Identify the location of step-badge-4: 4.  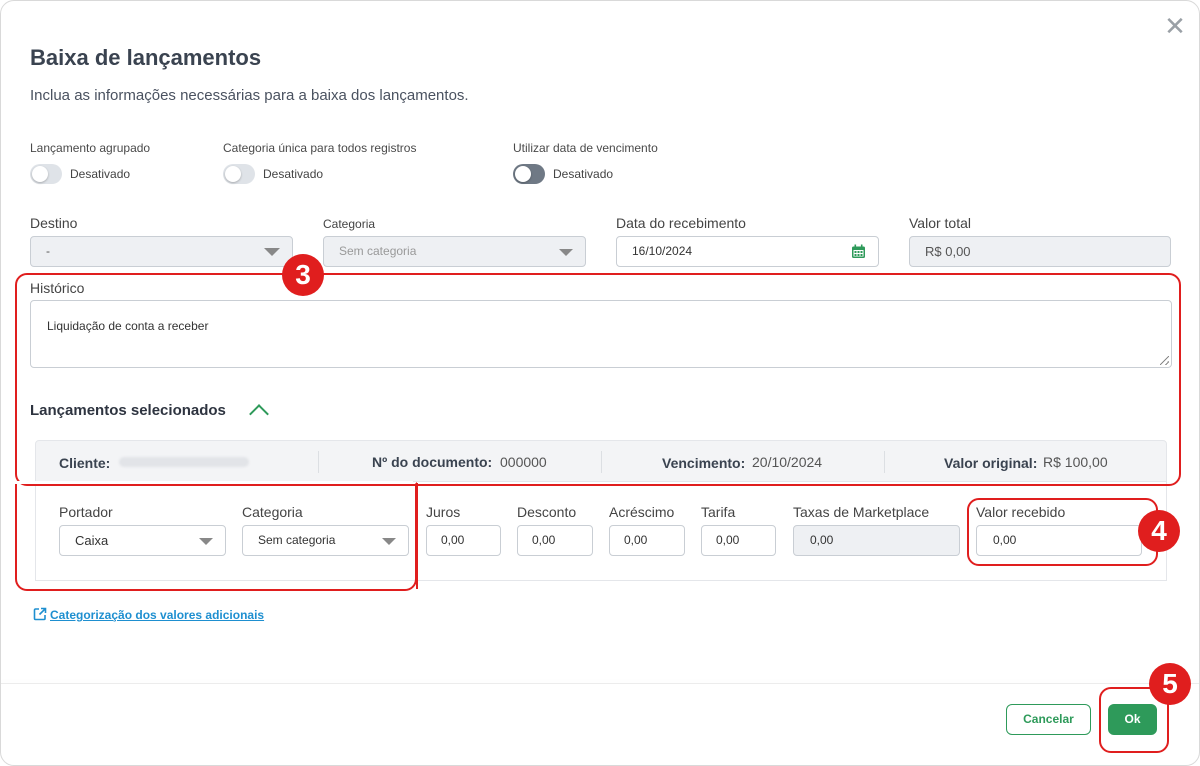
(1159, 531).